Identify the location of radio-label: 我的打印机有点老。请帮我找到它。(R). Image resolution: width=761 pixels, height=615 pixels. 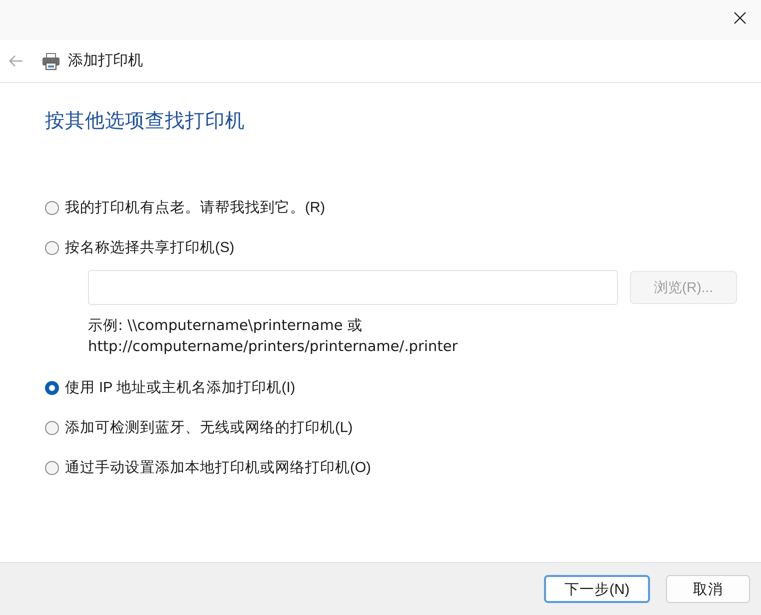
(195, 208).